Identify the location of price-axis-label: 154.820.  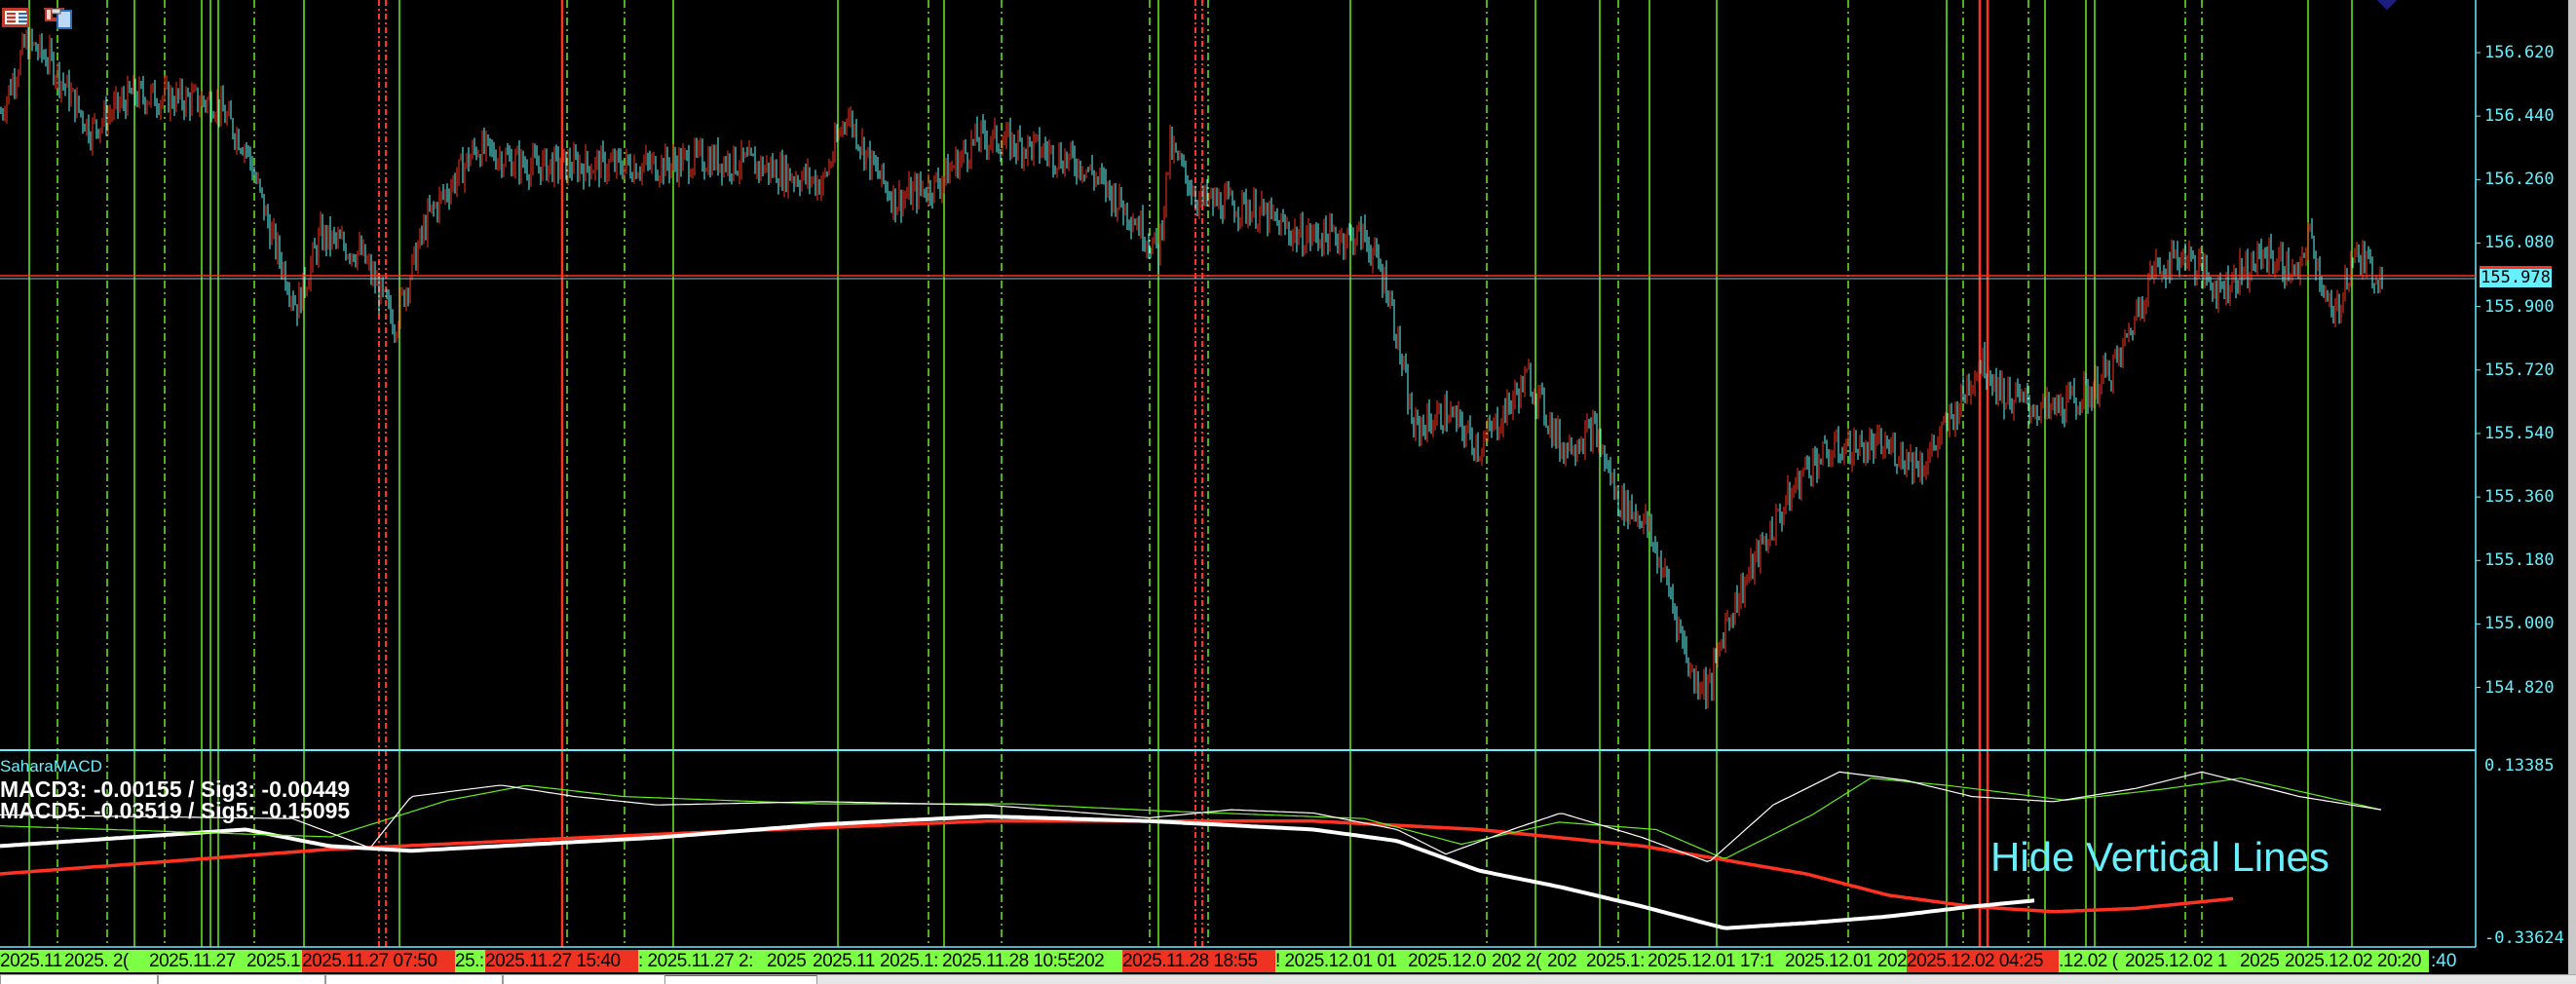
(2519, 687).